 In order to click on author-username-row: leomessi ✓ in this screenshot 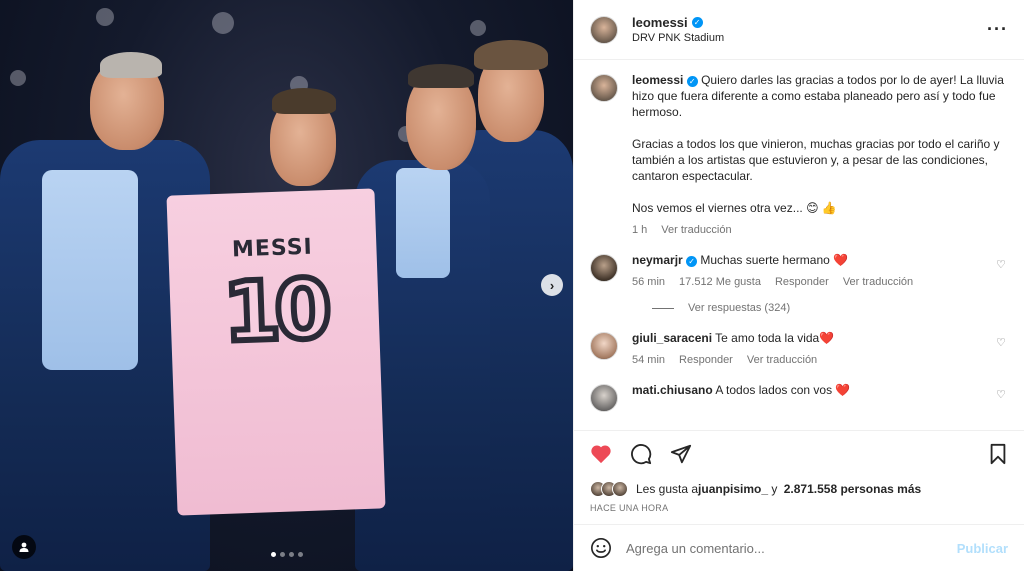, I will do `click(667, 22)`.